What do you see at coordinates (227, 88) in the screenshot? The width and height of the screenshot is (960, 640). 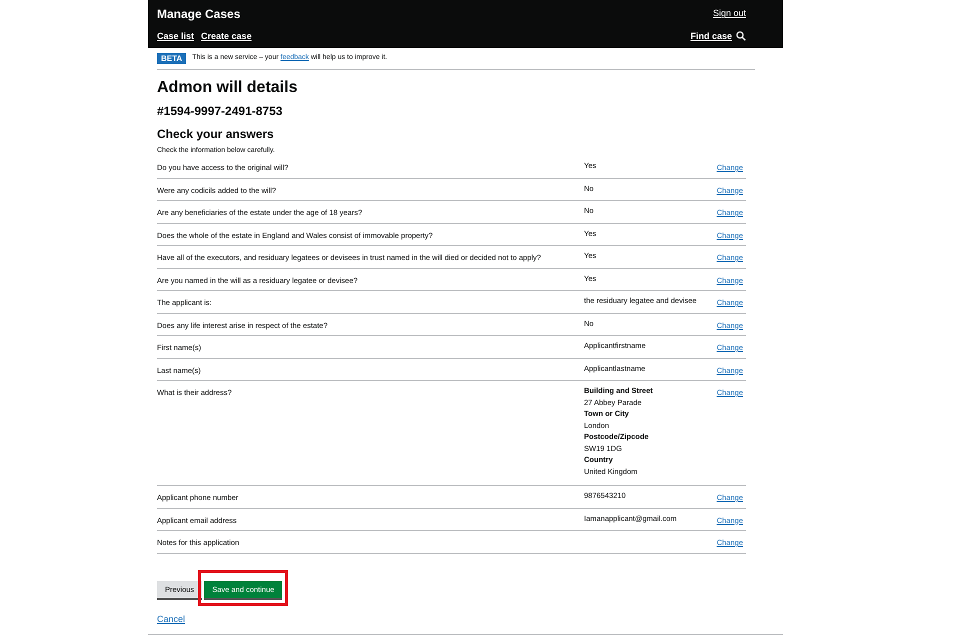 I see `page-title: Admon will details` at bounding box center [227, 88].